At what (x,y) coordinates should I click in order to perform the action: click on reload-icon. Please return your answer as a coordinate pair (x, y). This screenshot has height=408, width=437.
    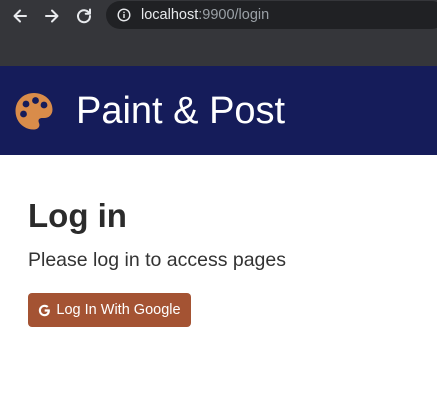
    Looking at the image, I should click on (84, 16).